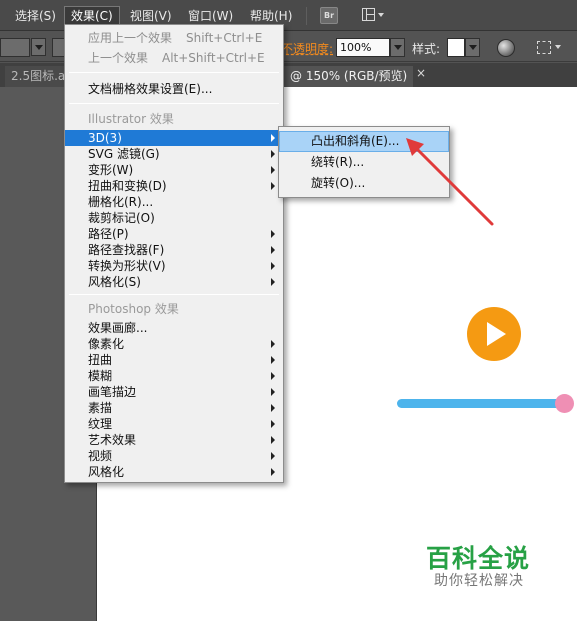 The height and width of the screenshot is (621, 577). What do you see at coordinates (397, 47) in the screenshot?
I see `opacity-dropdown` at bounding box center [397, 47].